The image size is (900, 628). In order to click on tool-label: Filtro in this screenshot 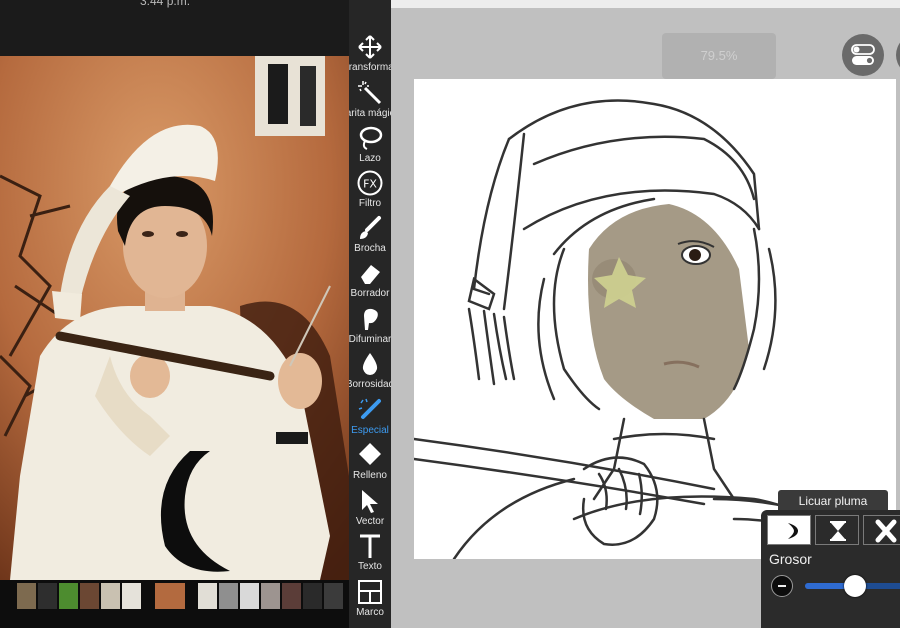, I will do `click(370, 203)`.